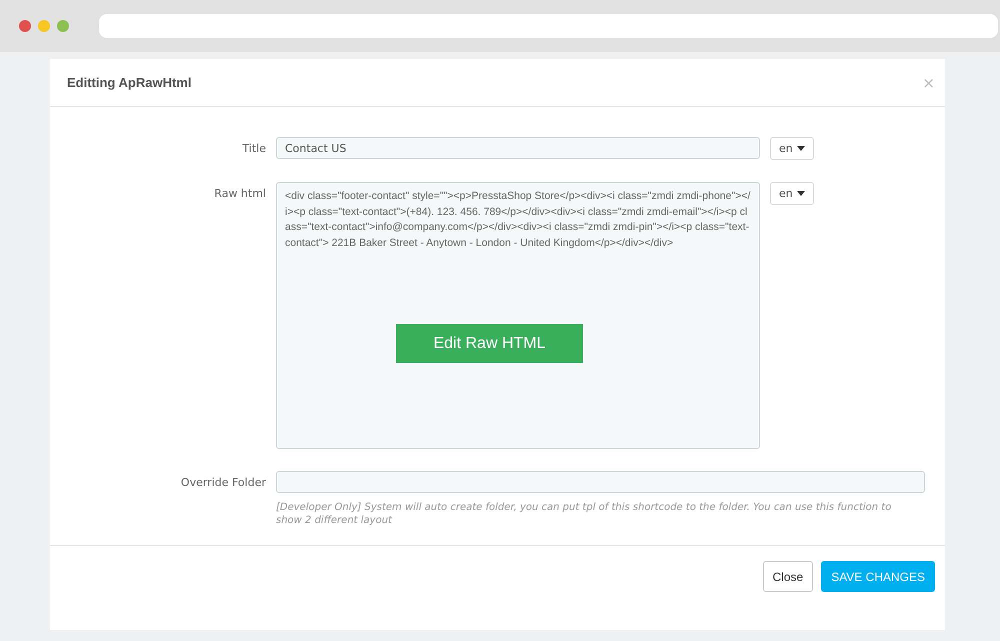 Image resolution: width=1000 pixels, height=641 pixels. Describe the element at coordinates (548, 26) in the screenshot. I see `address-bar` at that location.